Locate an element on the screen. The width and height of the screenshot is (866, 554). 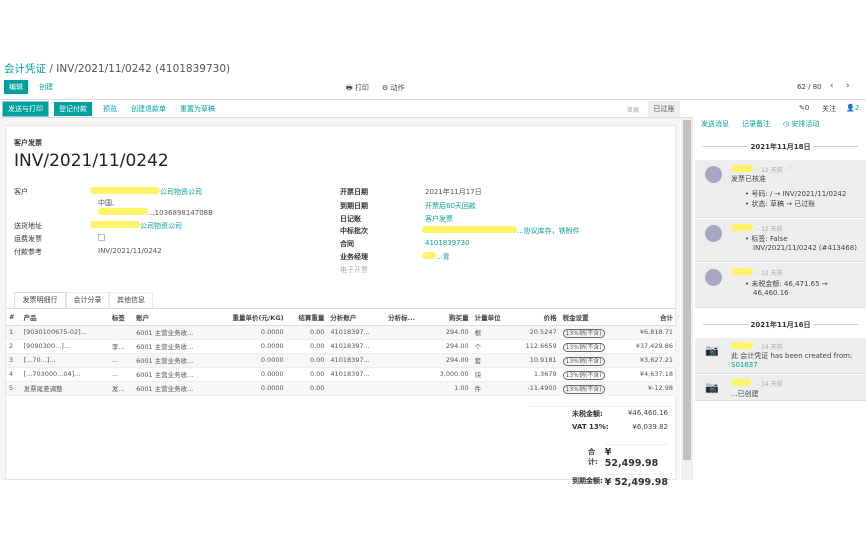
column-header: 税金设置 is located at coordinates (590, 317).